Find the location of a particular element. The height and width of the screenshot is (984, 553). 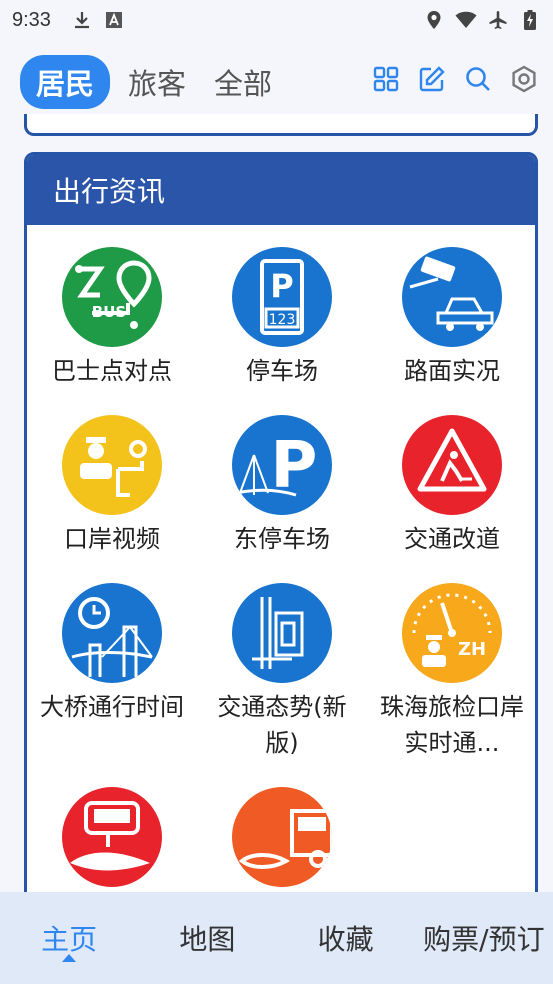

search-icon is located at coordinates (478, 79).